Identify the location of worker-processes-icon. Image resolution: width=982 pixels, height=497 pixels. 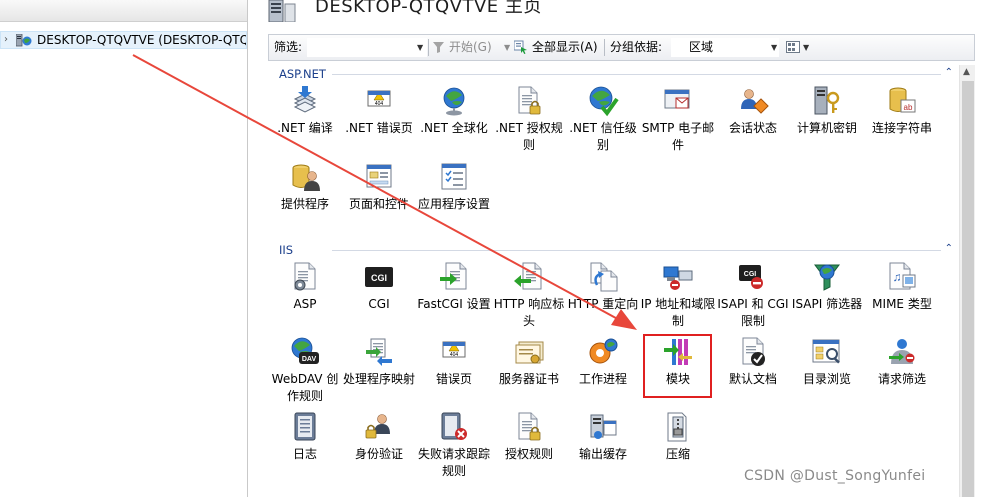
(603, 352).